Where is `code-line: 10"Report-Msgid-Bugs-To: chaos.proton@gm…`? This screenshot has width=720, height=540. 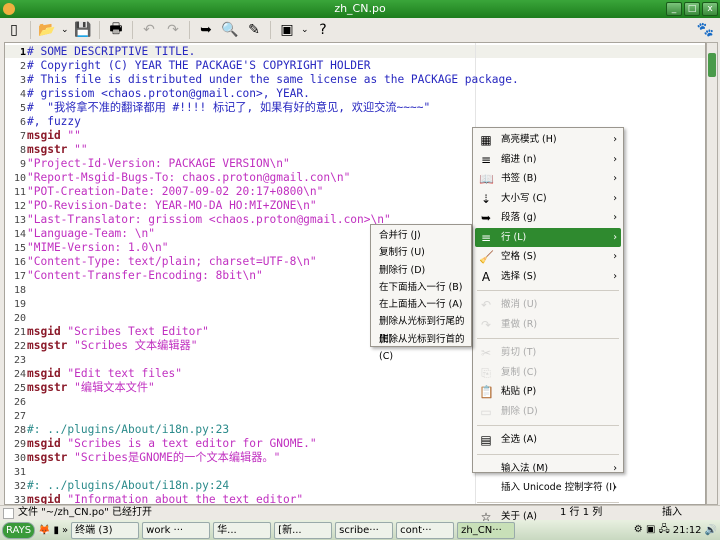 code-line: 10"Report-Msgid-Bugs-To: chaos.proton@gm… is located at coordinates (262, 178).